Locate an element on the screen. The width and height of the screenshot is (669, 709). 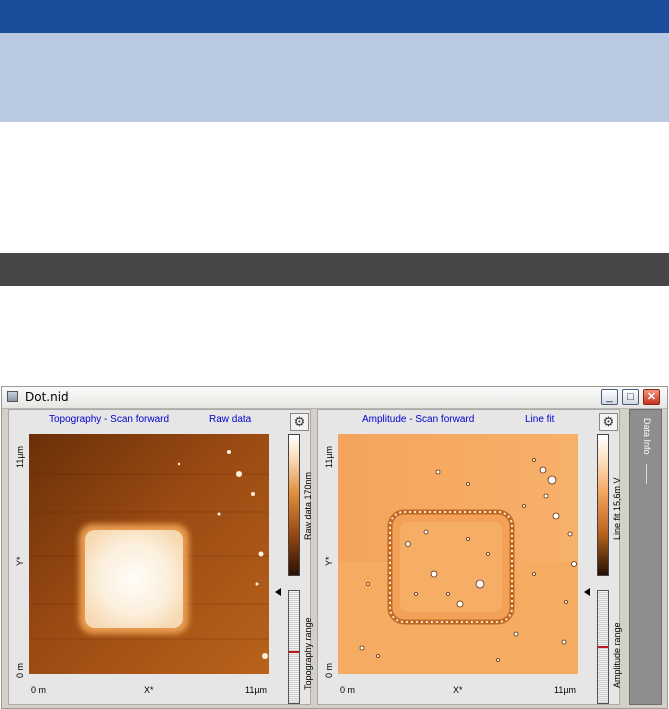
amplitude-mode-title: Line fit is located at coordinates (539, 419).